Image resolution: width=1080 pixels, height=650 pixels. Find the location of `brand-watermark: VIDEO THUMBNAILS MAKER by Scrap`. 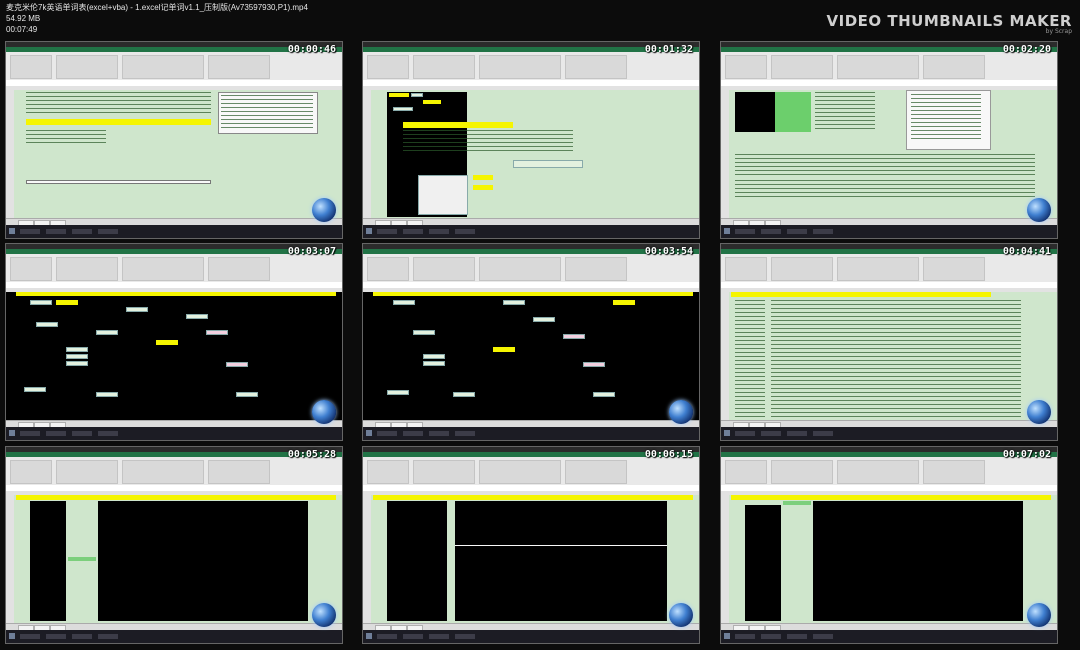

brand-watermark: VIDEO THUMBNAILS MAKER by Scrap is located at coordinates (949, 23).